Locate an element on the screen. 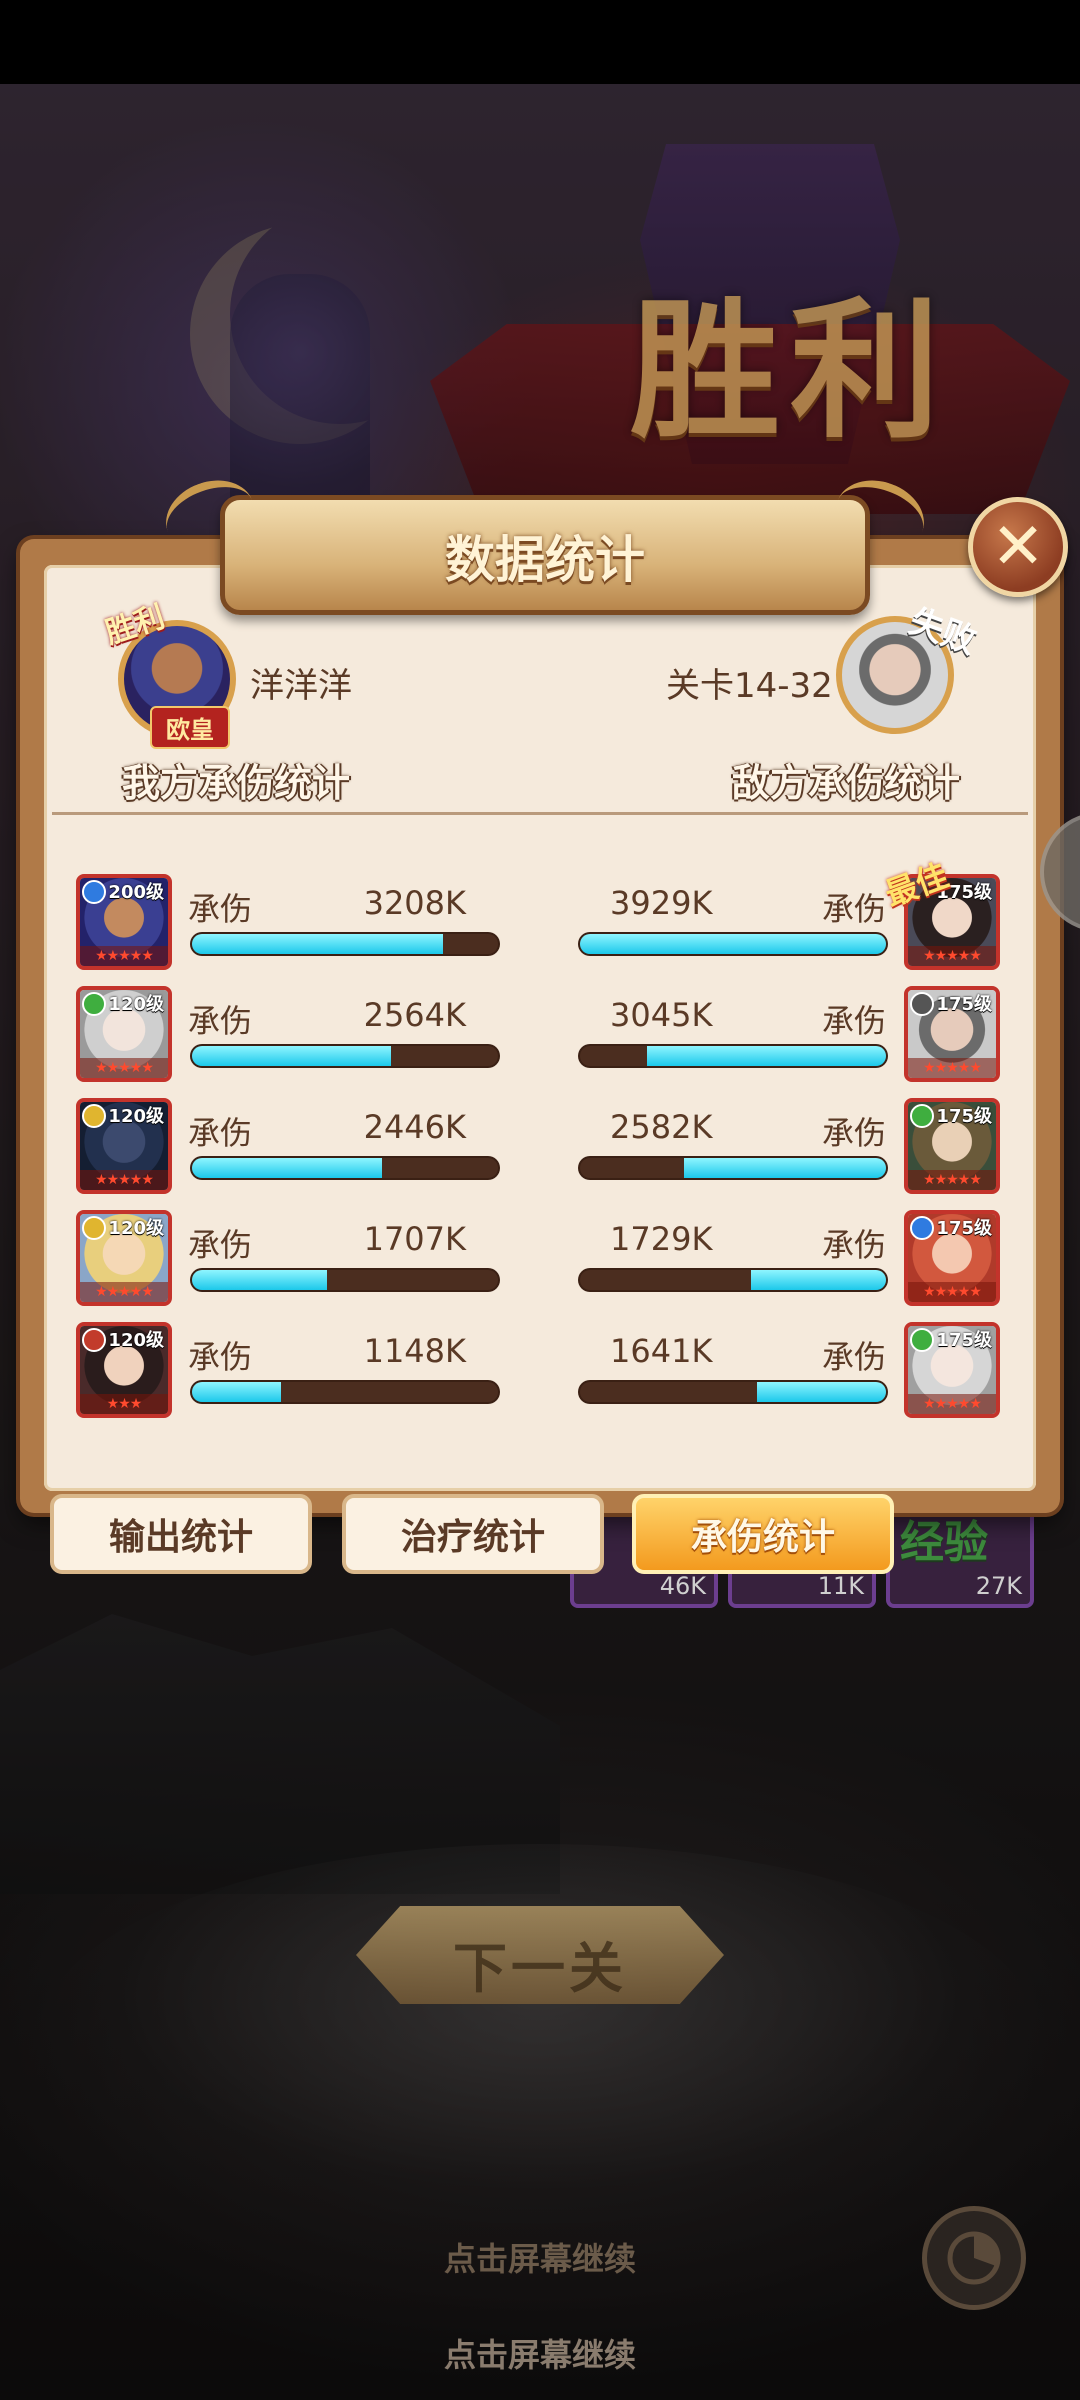  damage-taken-value: 2446K is located at coordinates (414, 1127).